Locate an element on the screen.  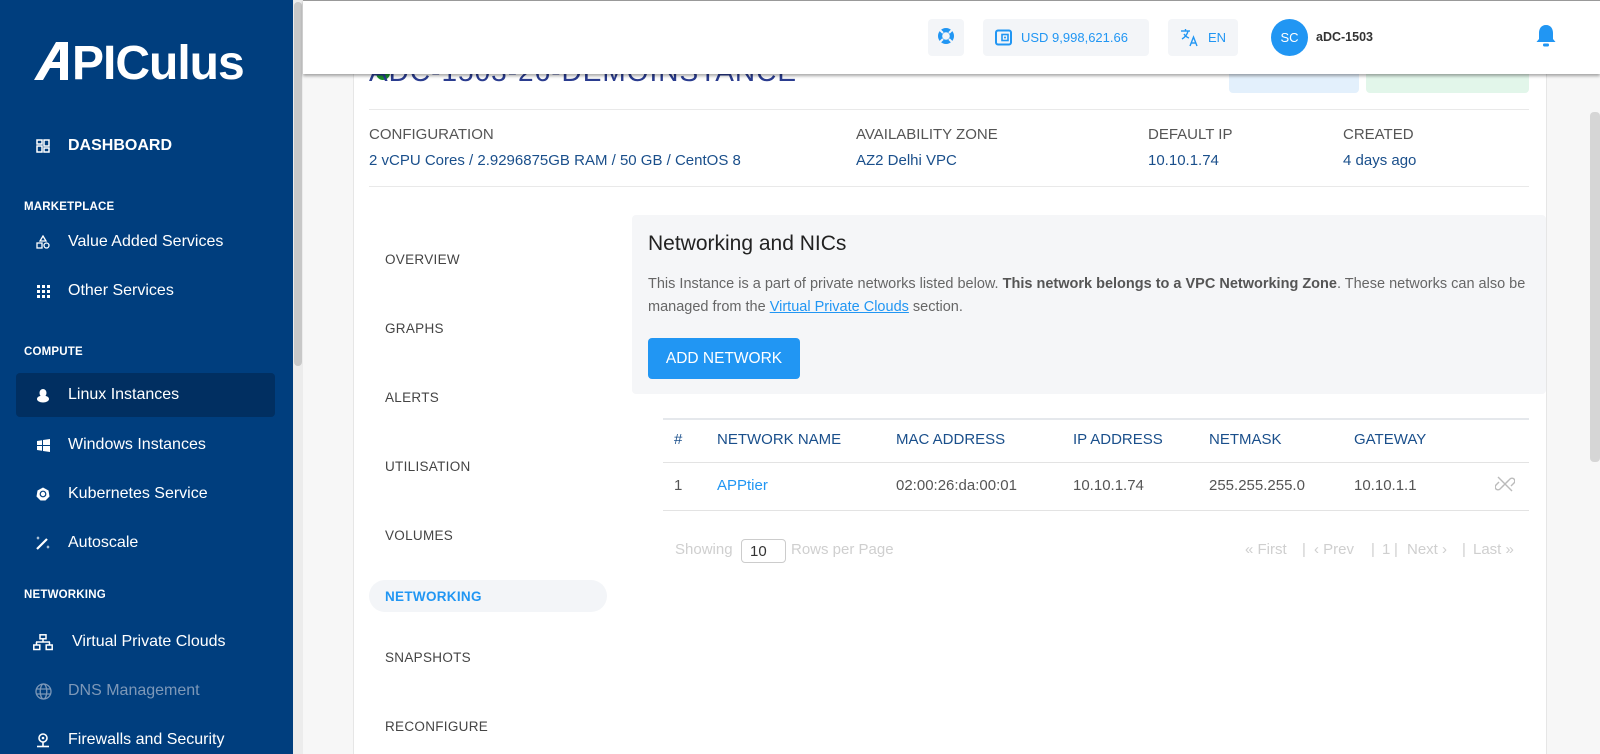
last-page-button: Last » is located at coordinates (1493, 549).